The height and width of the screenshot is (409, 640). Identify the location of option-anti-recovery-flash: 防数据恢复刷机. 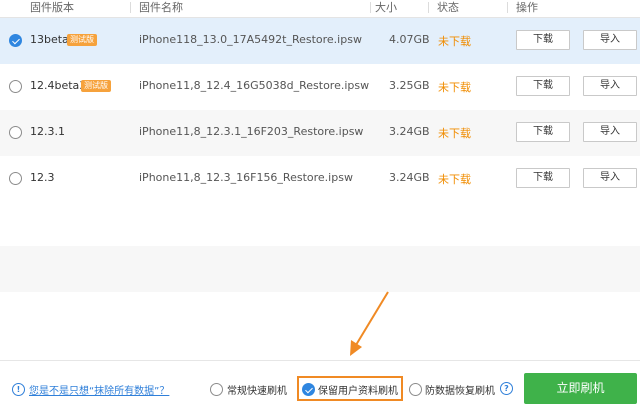
(460, 389).